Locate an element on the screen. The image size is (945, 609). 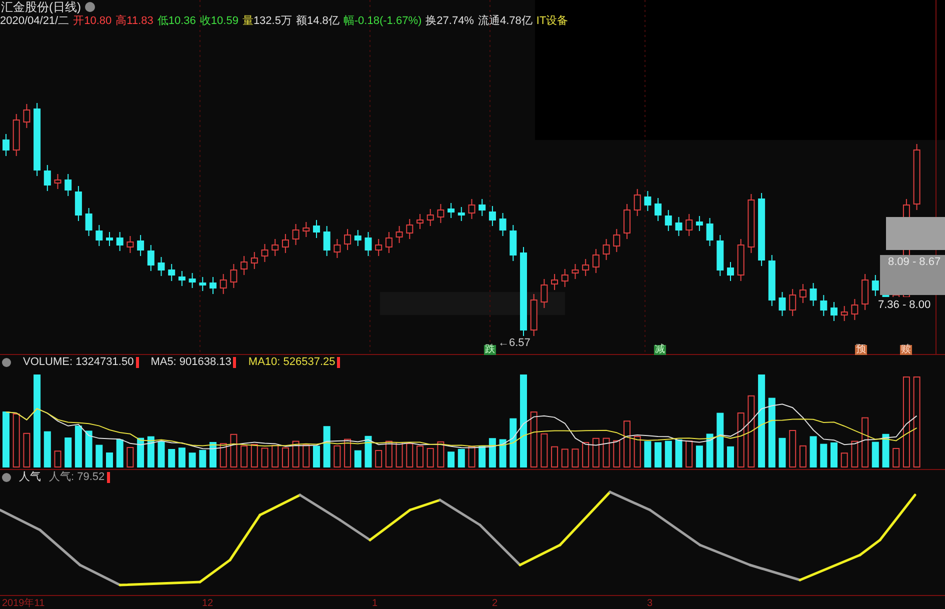
price-label: 8.09 - 8.67 is located at coordinates (914, 262).